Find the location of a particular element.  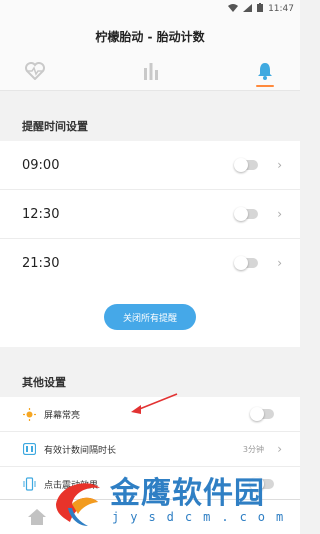

bar-chart-icon is located at coordinates (151, 71).